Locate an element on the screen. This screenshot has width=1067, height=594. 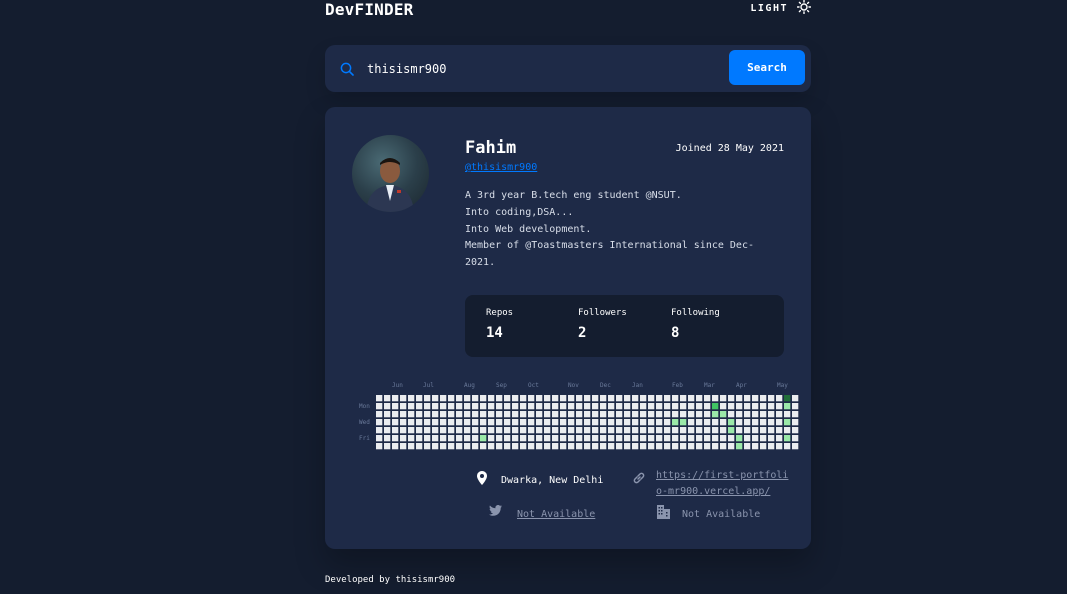
twitter-item: Not Available is located at coordinates (542, 514).